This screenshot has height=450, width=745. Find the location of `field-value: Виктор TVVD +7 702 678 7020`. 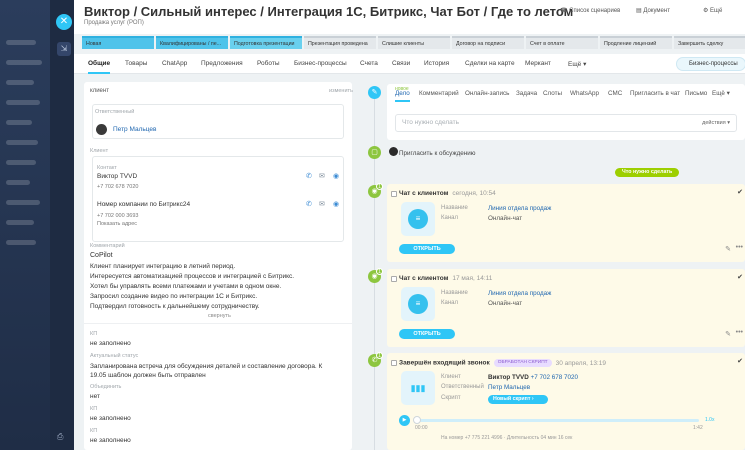

field-value: Виктор TVVD +7 702 678 7020 is located at coordinates (533, 377).